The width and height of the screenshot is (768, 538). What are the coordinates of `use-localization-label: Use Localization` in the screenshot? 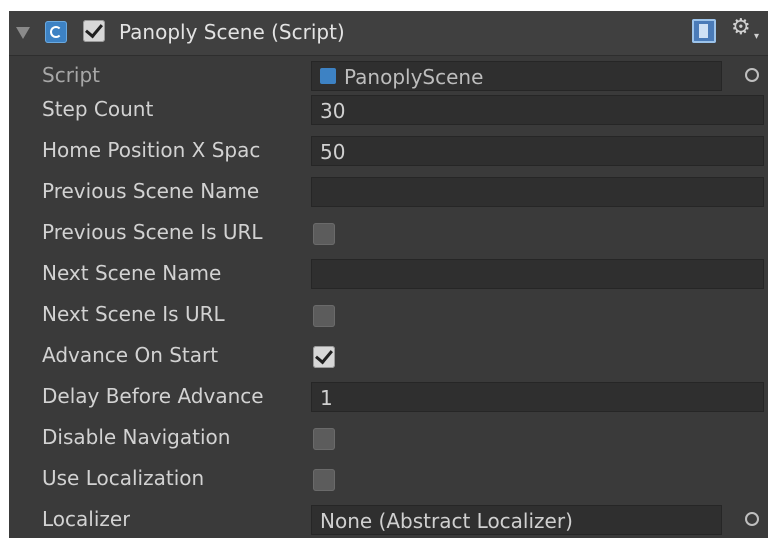 It's located at (123, 478).